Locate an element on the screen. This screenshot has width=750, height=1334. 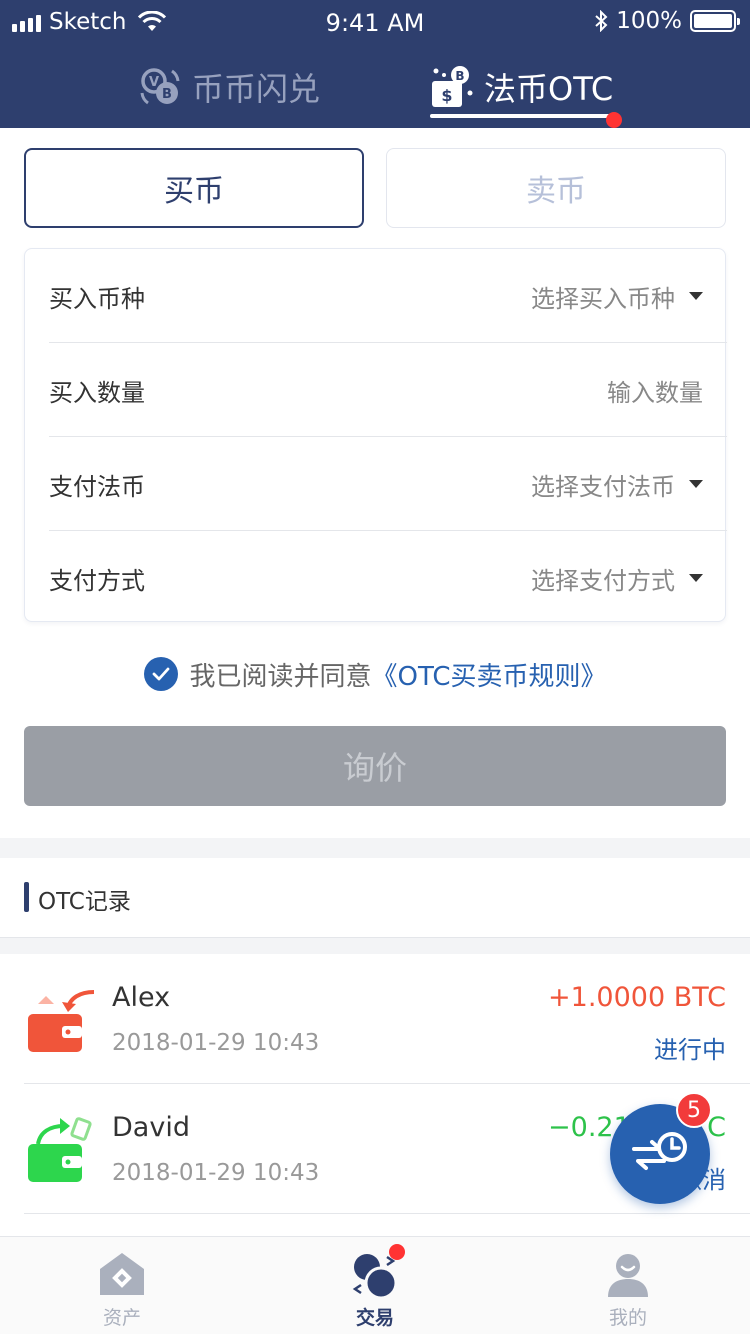
header: Sketch 9:41 AM 100% V B 币币闪兑 $ B 法币OTC is located at coordinates (375, 64).